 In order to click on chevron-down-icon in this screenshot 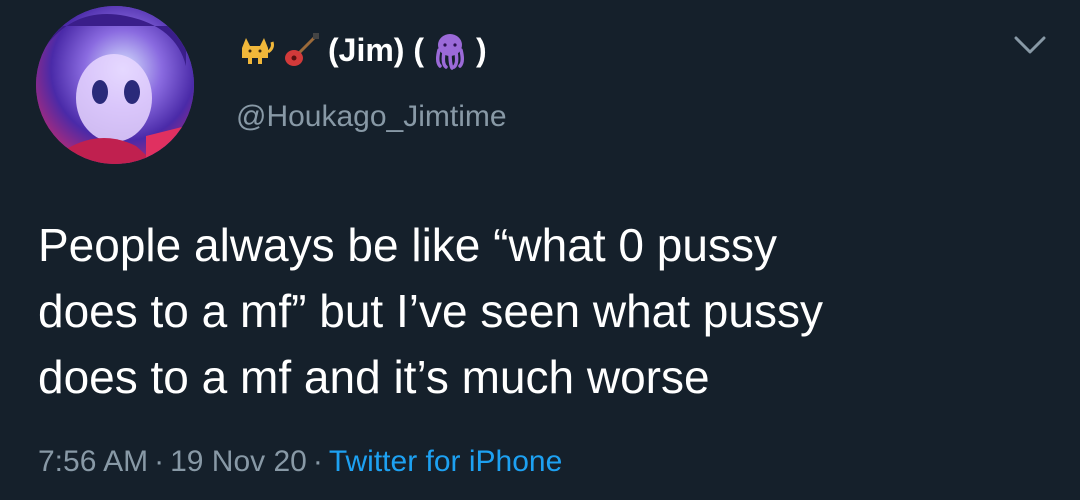, I will do `click(1030, 45)`.